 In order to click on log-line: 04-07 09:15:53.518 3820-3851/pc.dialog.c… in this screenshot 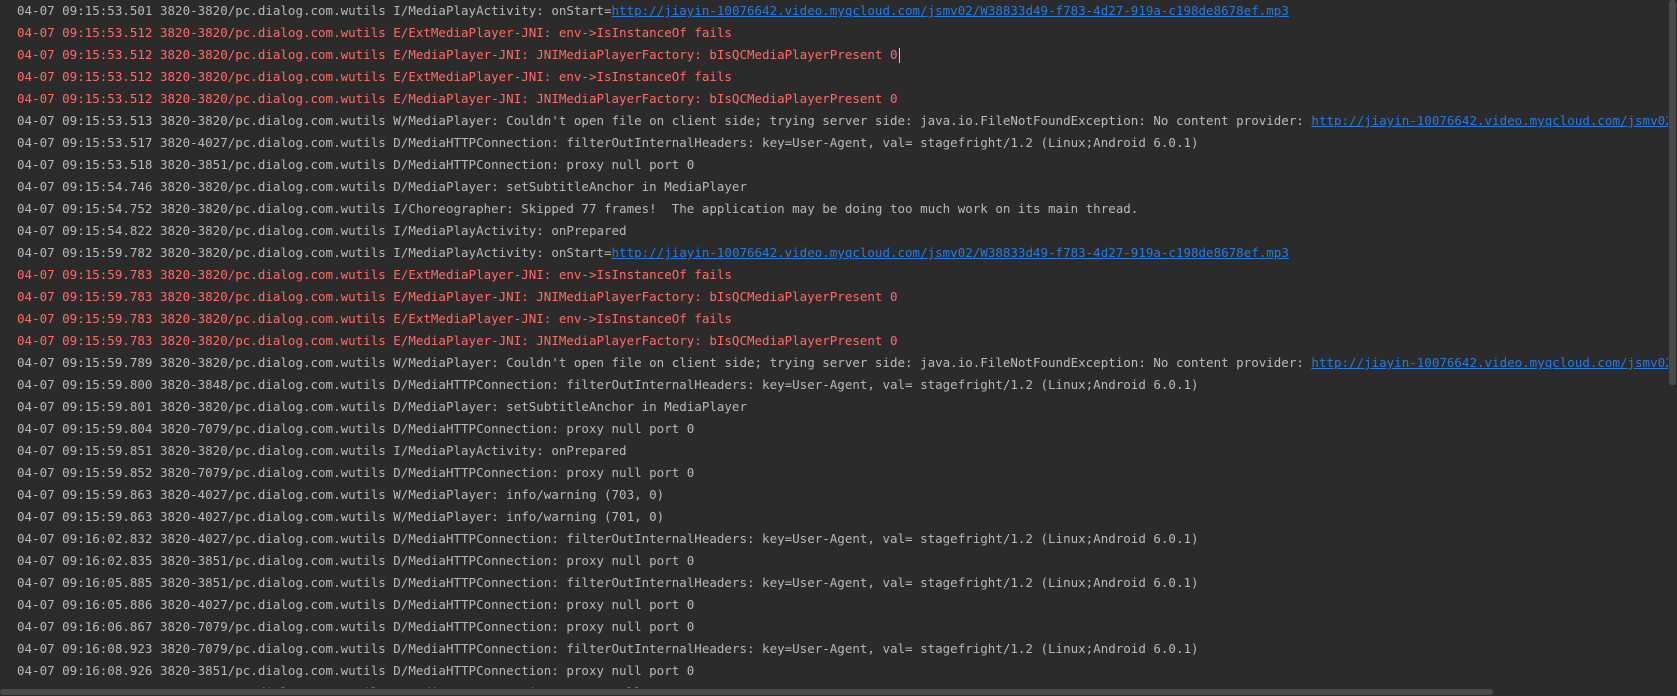, I will do `click(355, 165)`.